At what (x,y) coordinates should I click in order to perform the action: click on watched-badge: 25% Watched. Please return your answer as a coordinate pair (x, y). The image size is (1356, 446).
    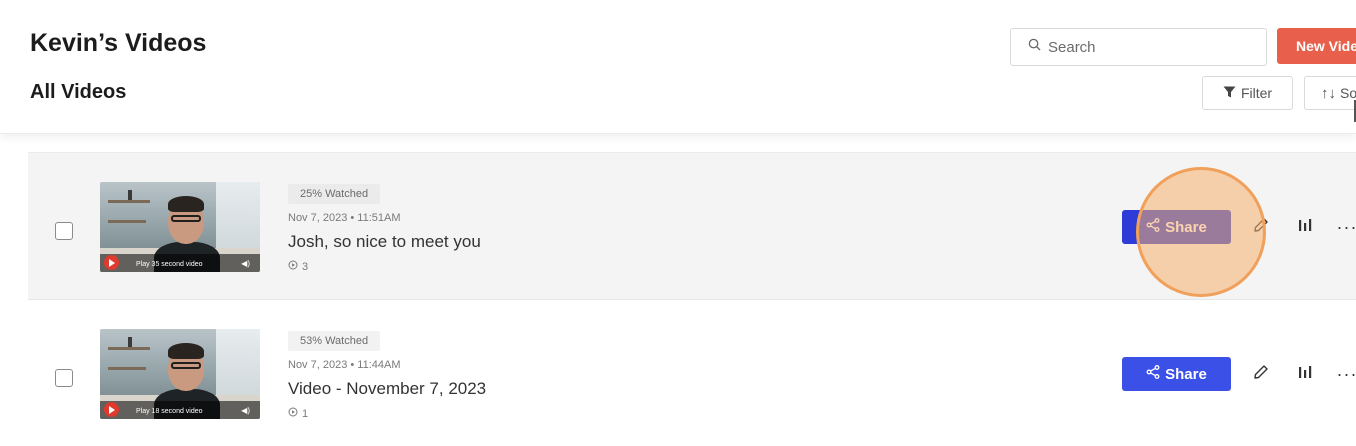
    Looking at the image, I should click on (334, 194).